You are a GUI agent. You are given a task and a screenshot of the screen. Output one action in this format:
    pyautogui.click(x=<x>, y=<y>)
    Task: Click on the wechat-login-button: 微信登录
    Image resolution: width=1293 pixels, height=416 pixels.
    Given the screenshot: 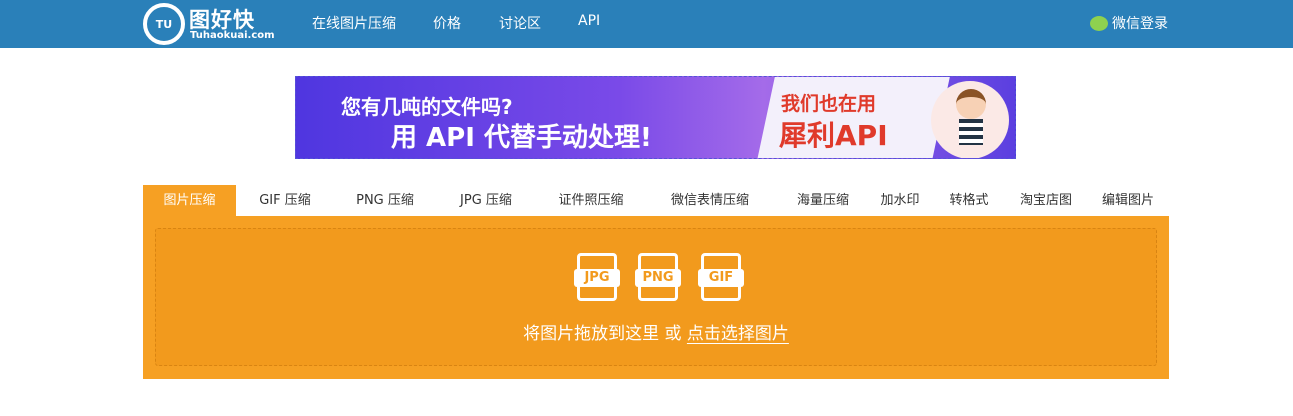 What is the action you would take?
    pyautogui.click(x=1129, y=23)
    